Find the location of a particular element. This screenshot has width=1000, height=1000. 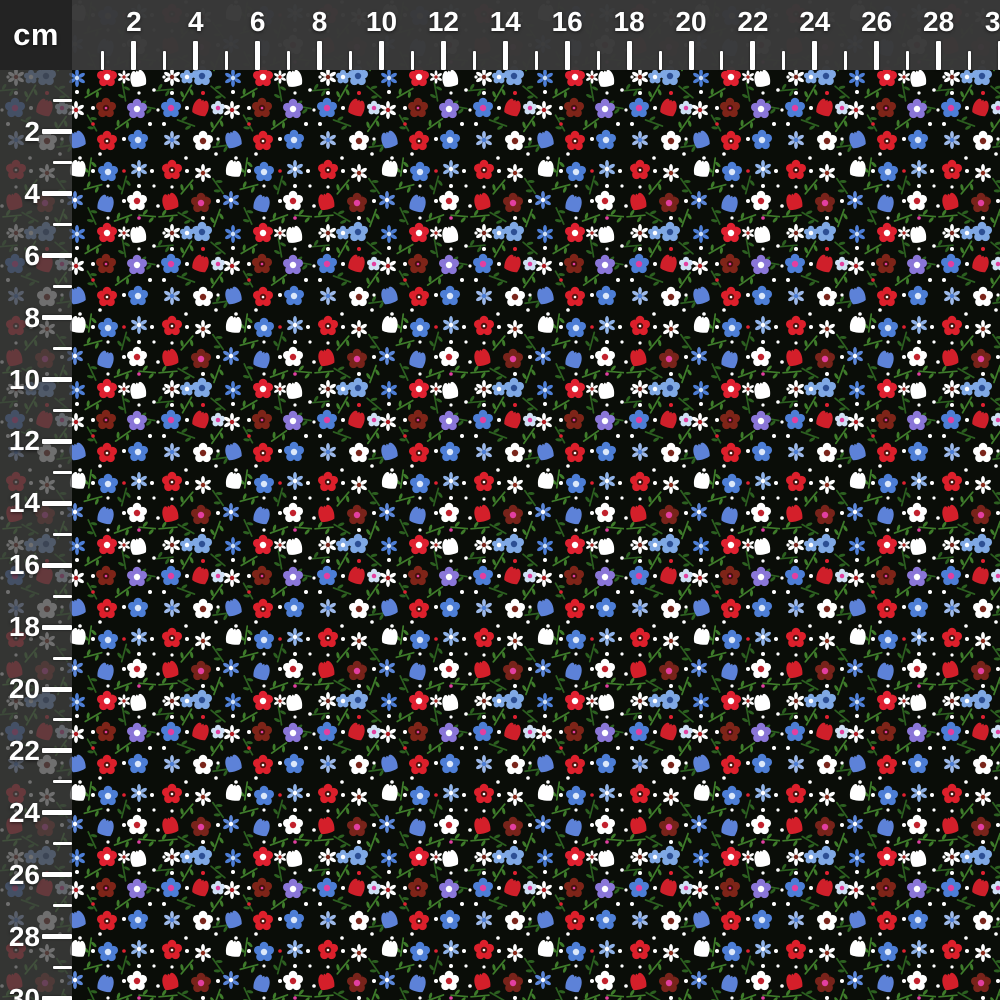

ruler-unit-label: cm is located at coordinates (36, 34).